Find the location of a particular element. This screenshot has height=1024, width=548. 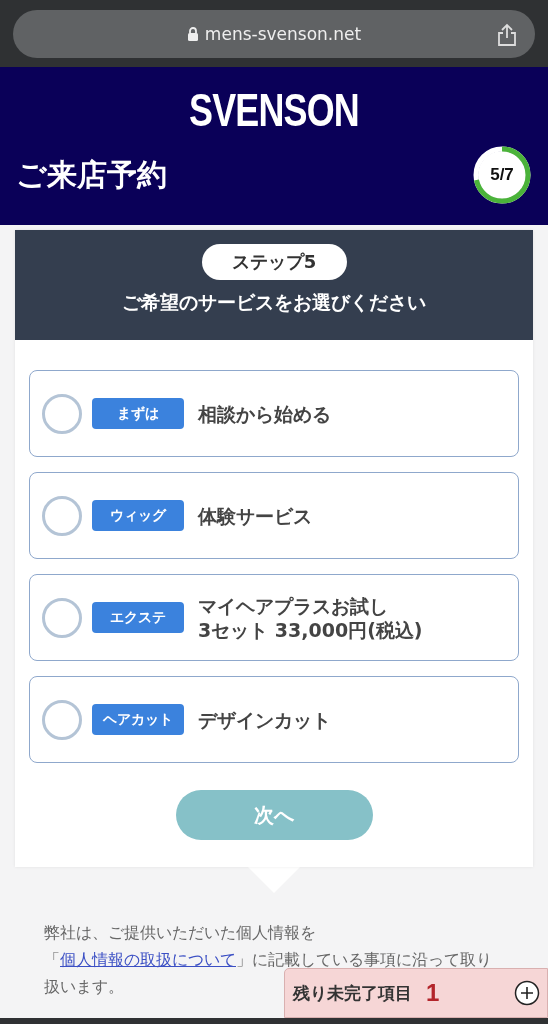

step-heading: ご希望のサービスをお選びください is located at coordinates (274, 302).